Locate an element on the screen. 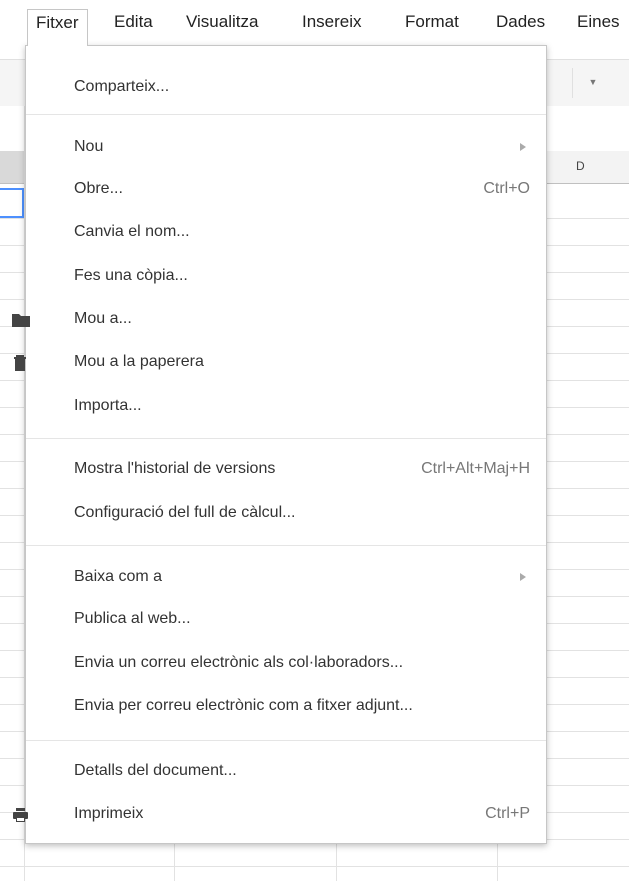  trash-icon is located at coordinates (21, 363).